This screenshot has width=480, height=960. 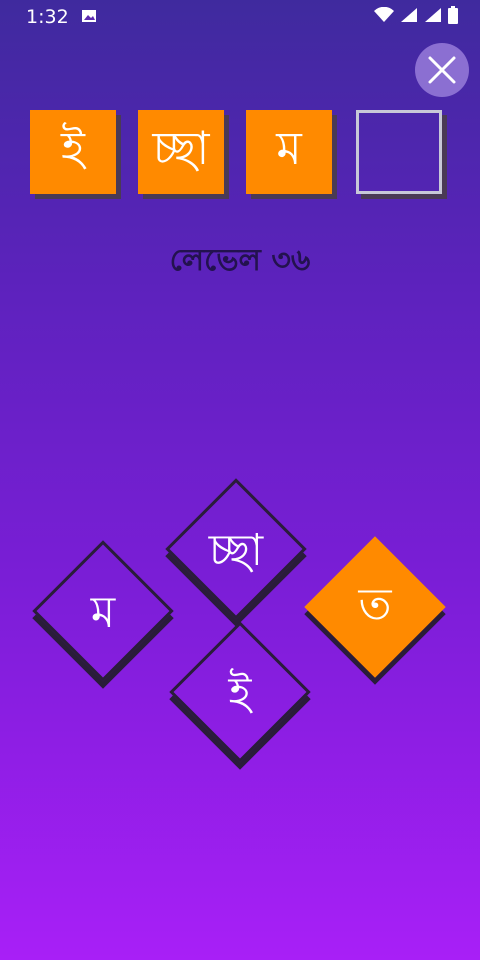 What do you see at coordinates (433, 17) in the screenshot?
I see `signal-roaming-icon` at bounding box center [433, 17].